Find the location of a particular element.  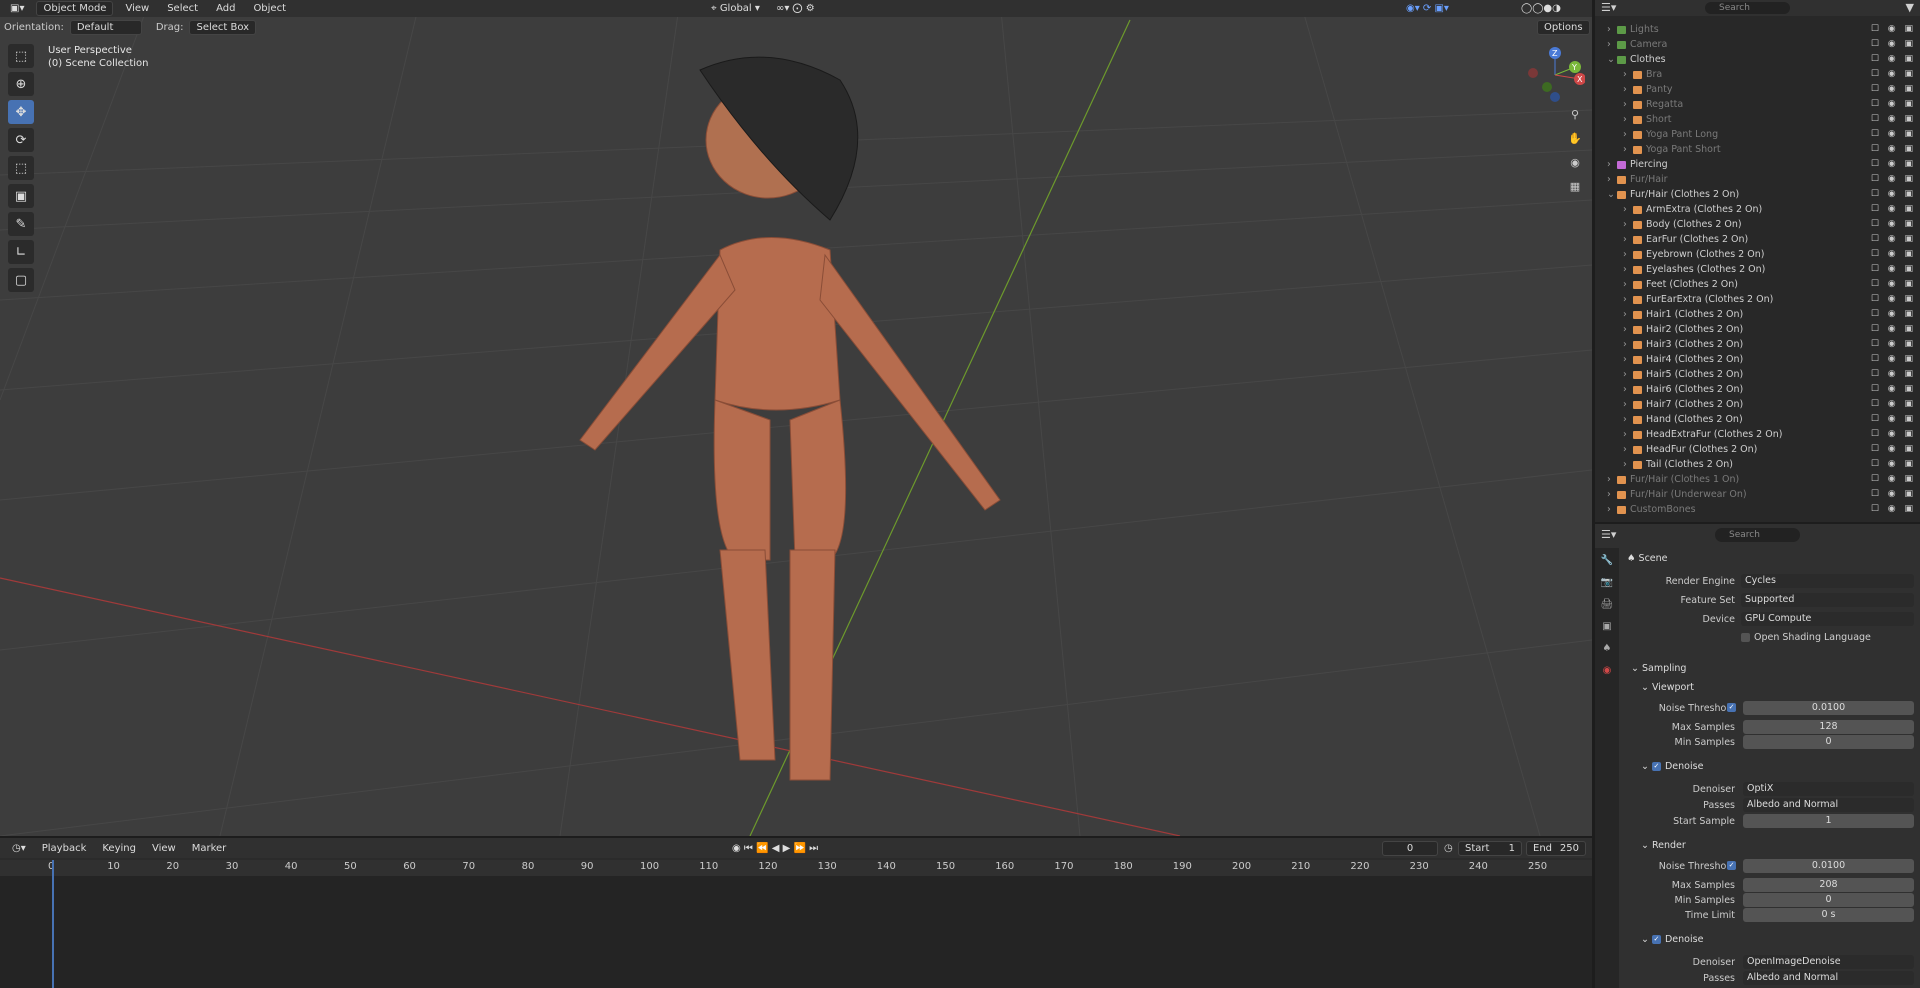

start-frame-field: Start 1 is located at coordinates (1490, 848).